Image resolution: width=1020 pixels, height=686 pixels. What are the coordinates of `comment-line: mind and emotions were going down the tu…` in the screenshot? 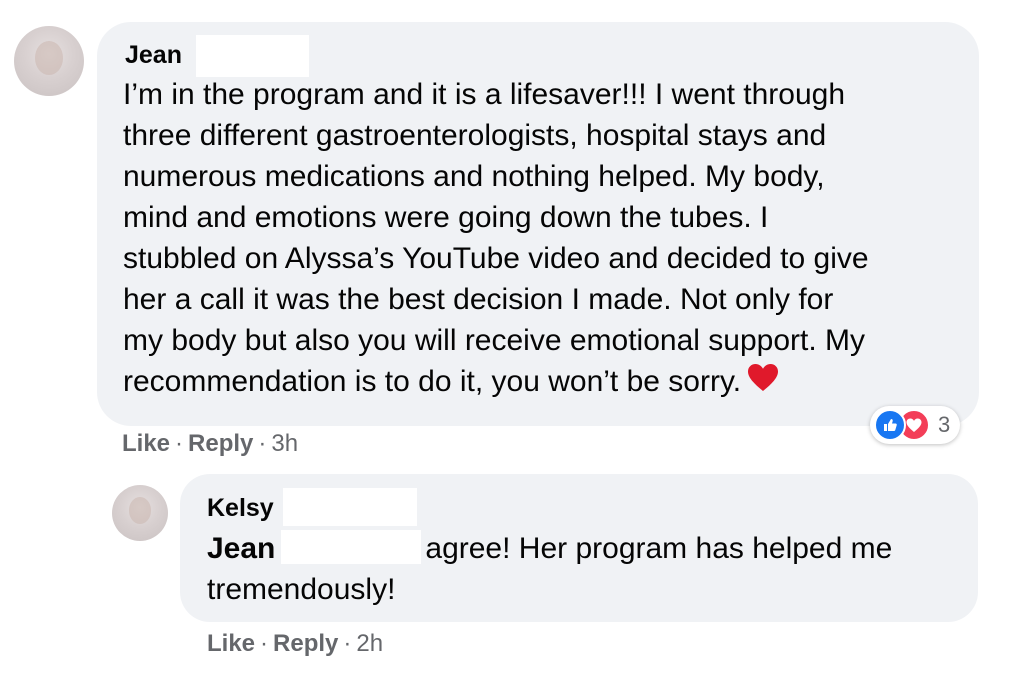 It's located at (446, 217).